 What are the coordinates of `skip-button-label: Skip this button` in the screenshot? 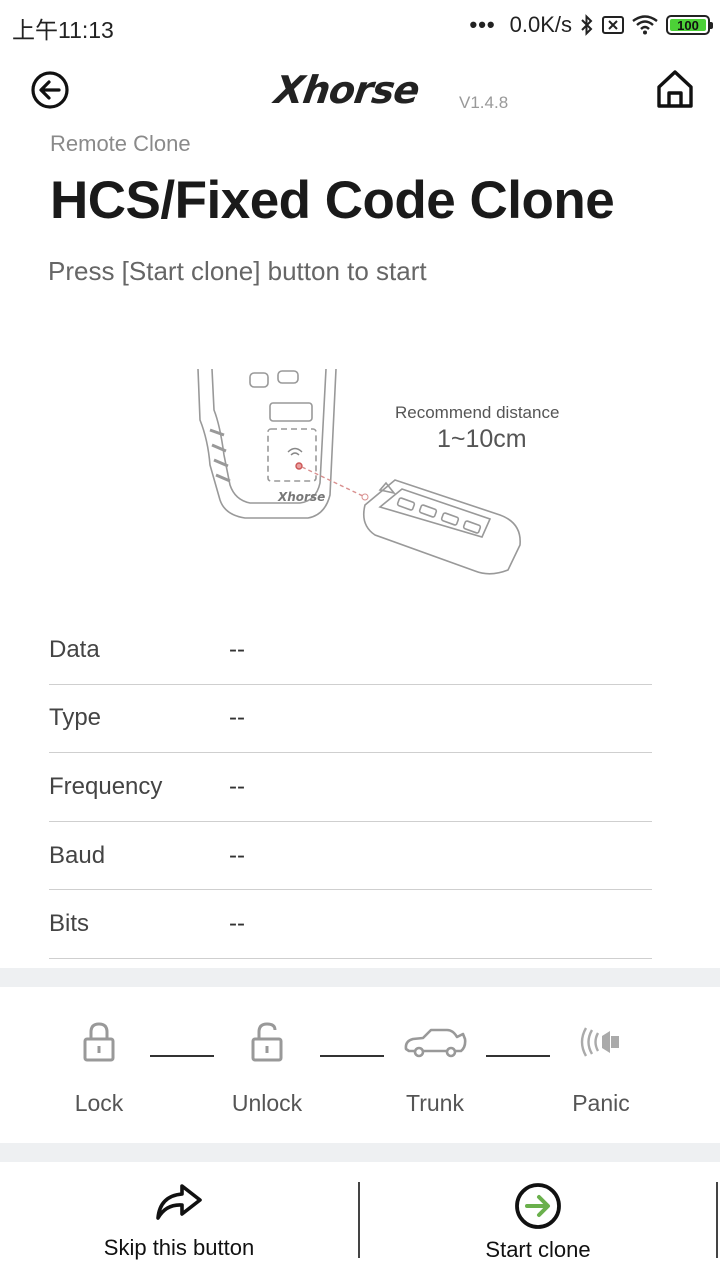 It's located at (179, 1247).